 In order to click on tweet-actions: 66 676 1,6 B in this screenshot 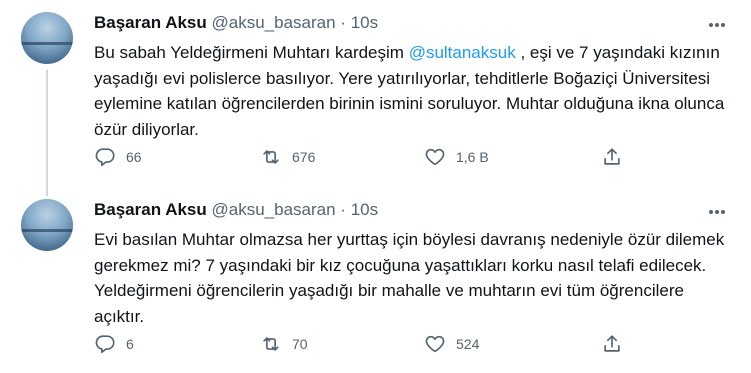, I will do `click(374, 159)`.